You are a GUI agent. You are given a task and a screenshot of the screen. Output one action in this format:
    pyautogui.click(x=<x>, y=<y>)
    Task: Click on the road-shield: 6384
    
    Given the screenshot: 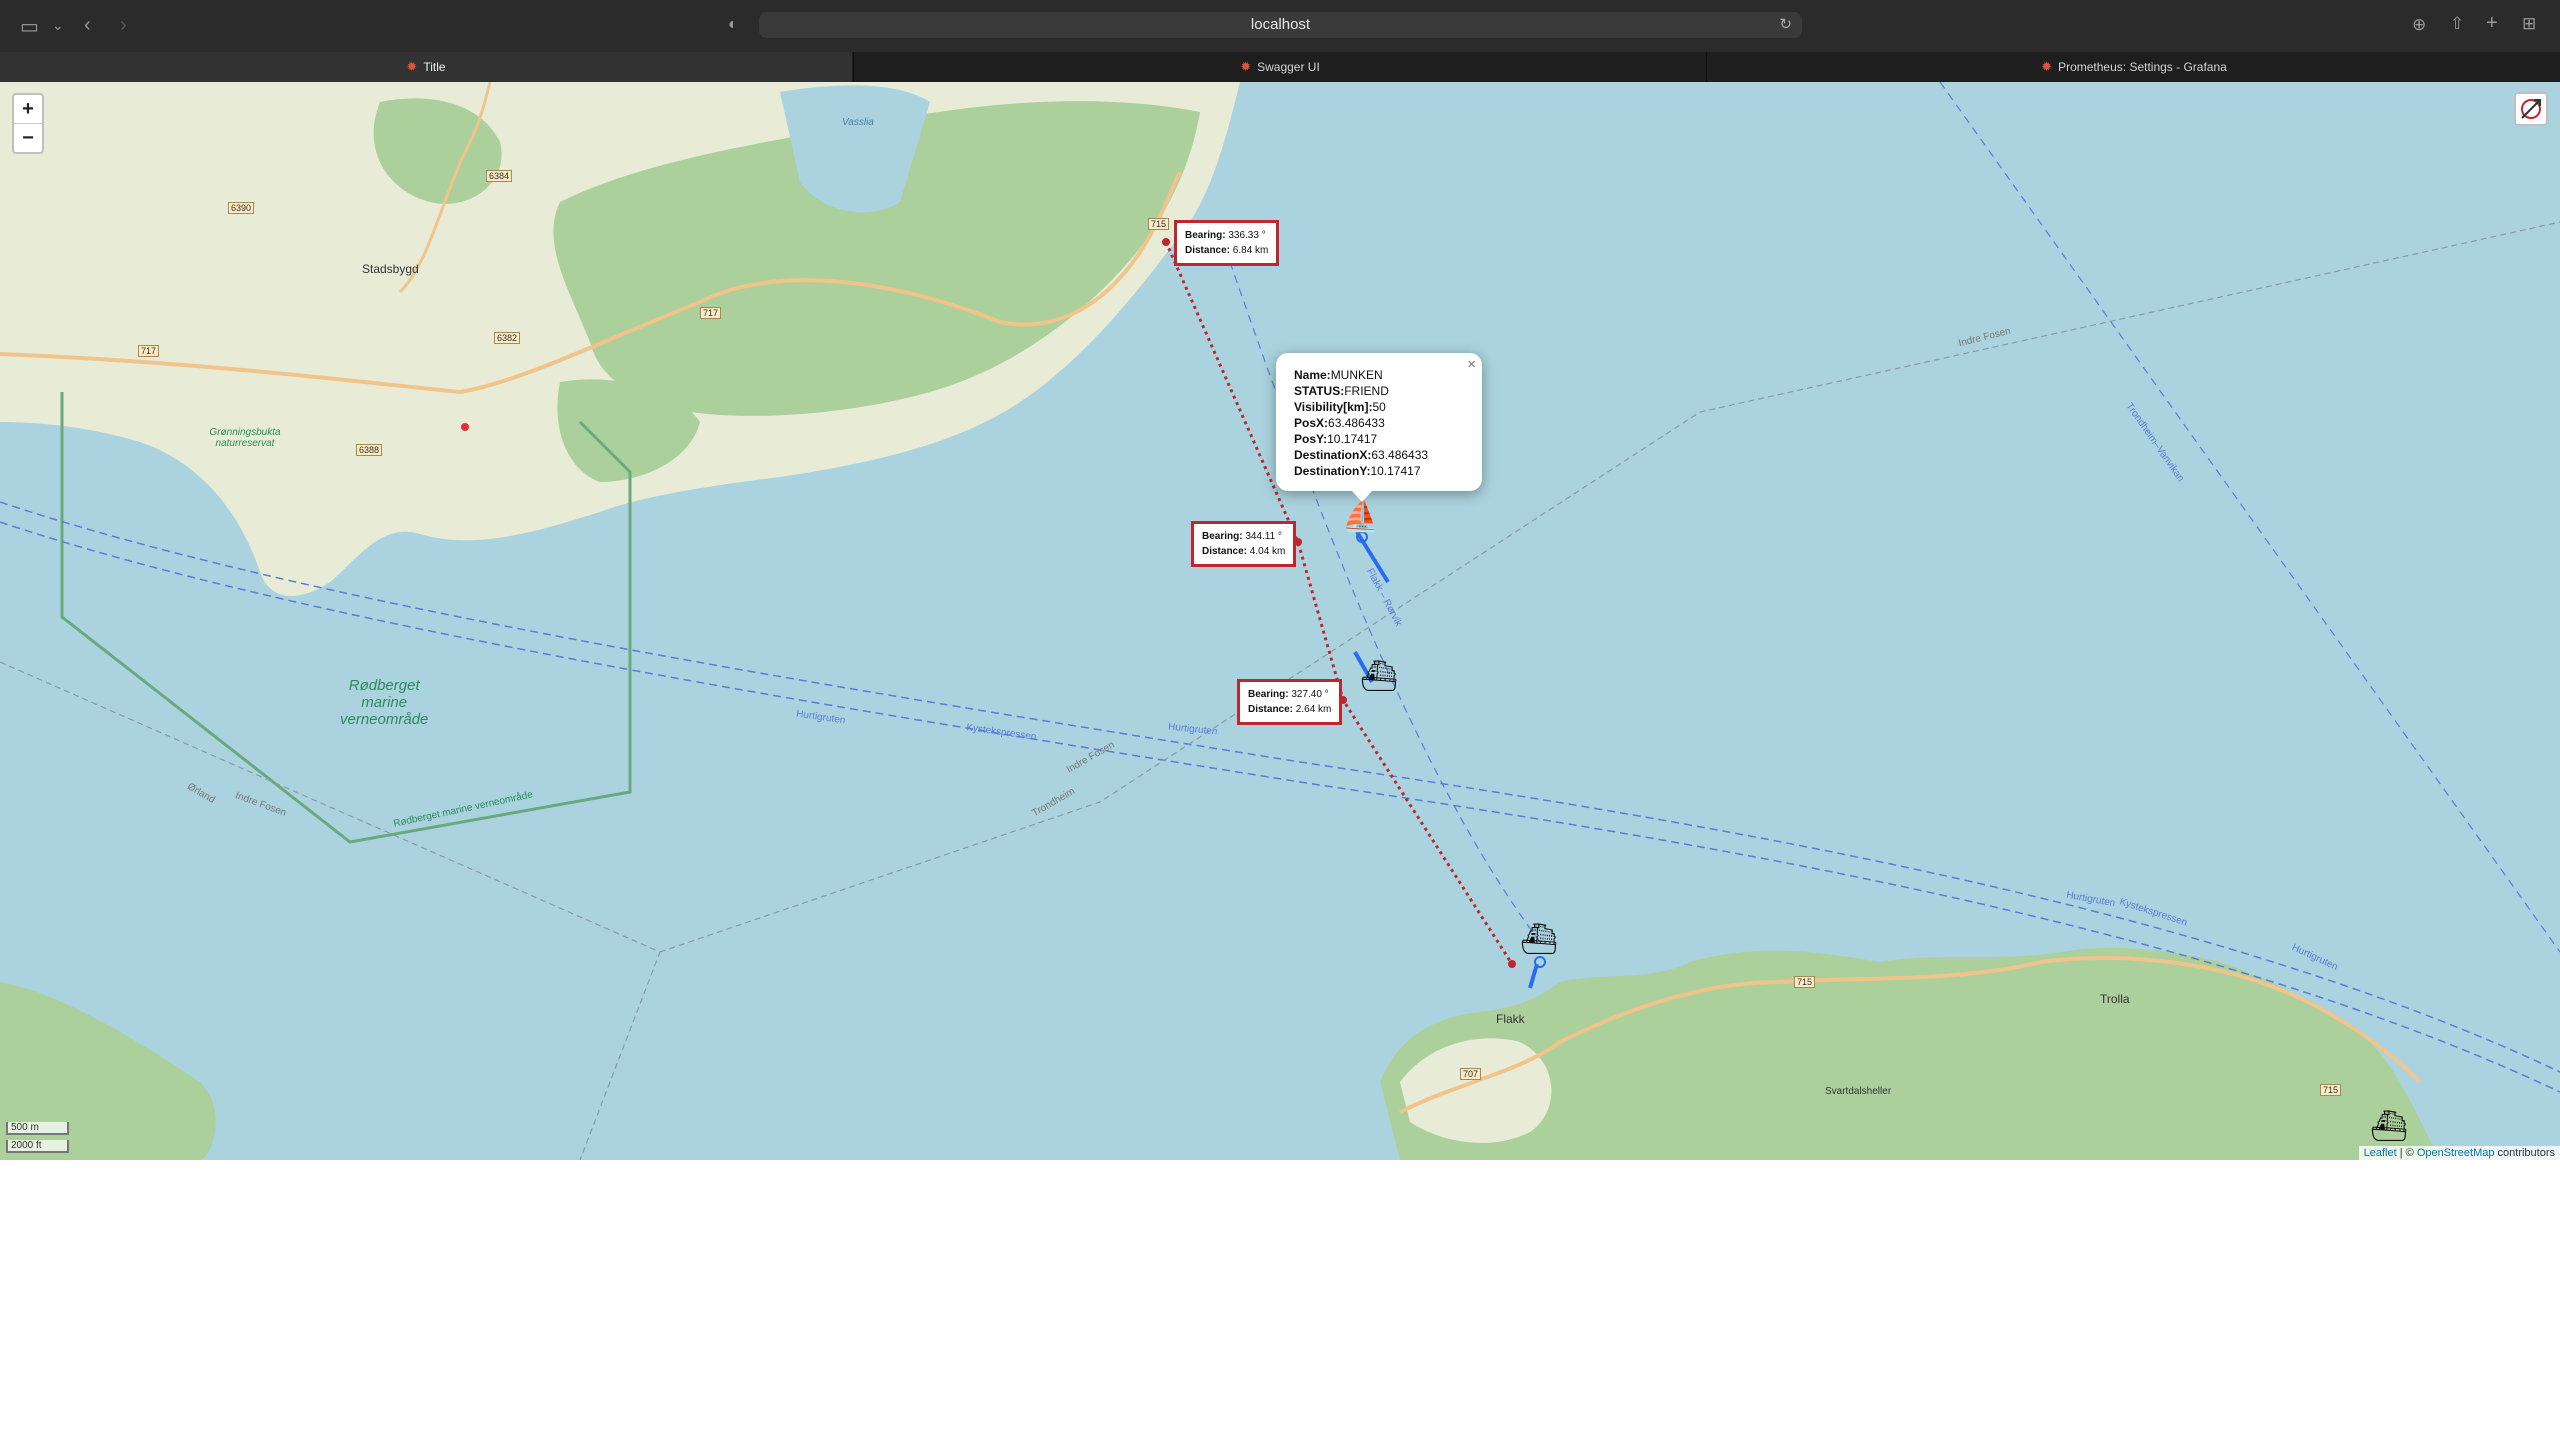 What is the action you would take?
    pyautogui.click(x=499, y=176)
    